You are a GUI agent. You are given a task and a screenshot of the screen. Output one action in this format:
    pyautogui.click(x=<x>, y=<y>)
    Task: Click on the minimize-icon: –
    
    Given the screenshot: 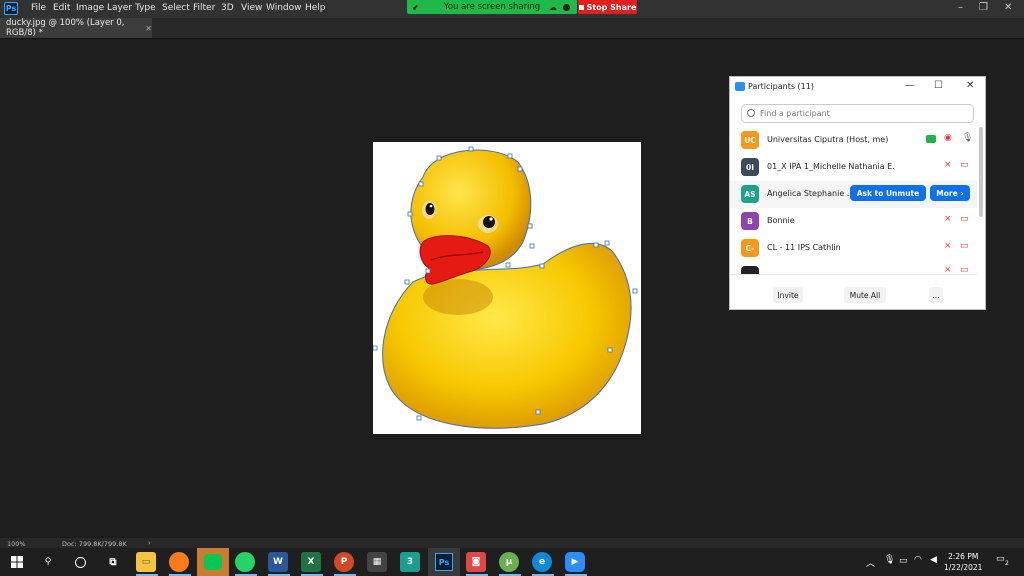 What is the action you would take?
    pyautogui.click(x=960, y=7)
    